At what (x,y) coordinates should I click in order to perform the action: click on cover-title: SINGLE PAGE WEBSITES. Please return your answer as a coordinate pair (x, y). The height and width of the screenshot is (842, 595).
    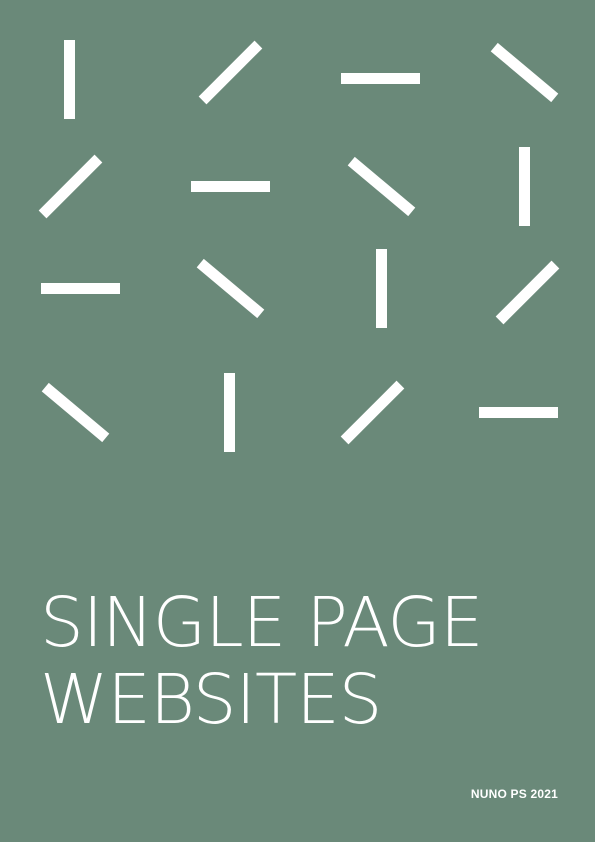
    Looking at the image, I should click on (261, 661).